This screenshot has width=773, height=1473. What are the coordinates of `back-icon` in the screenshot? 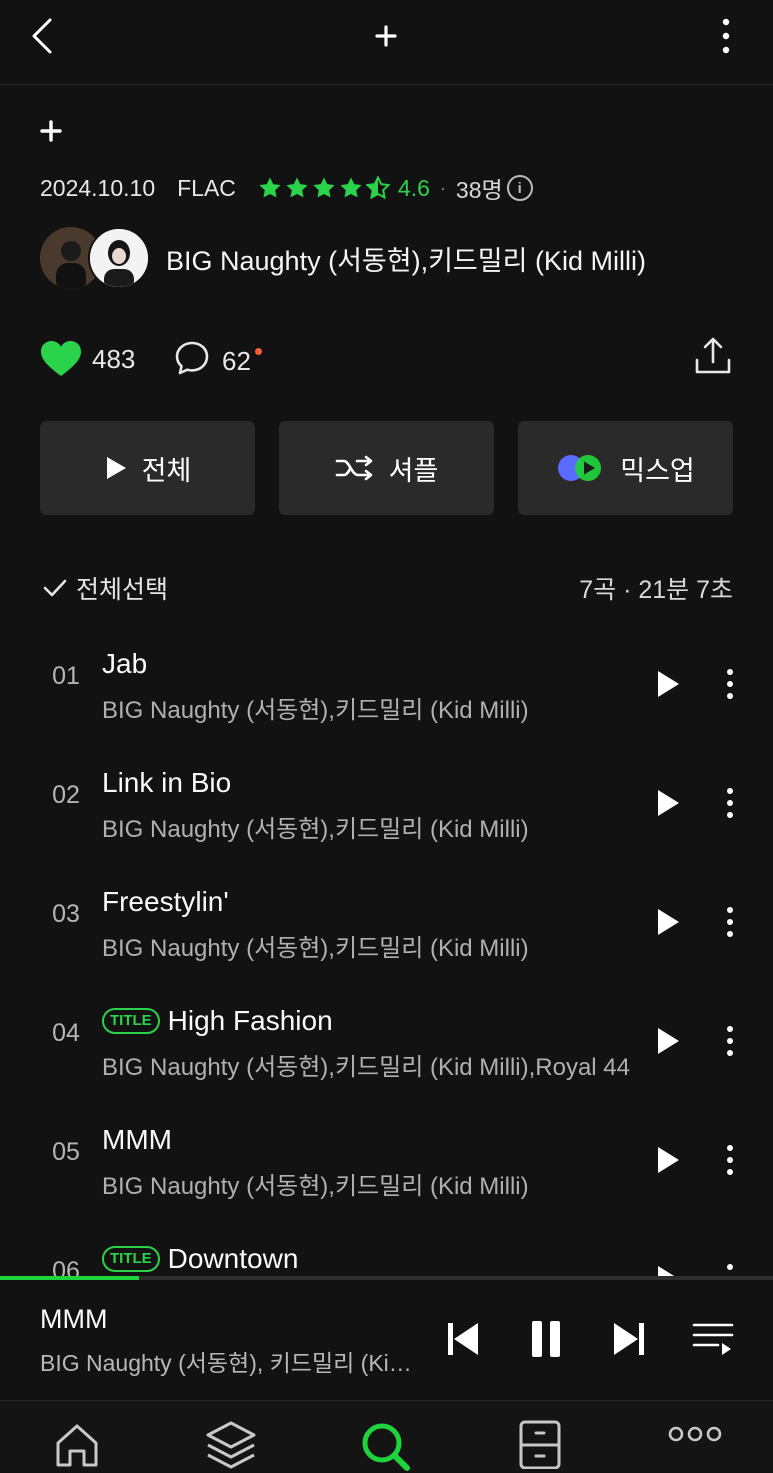 It's located at (42, 36).